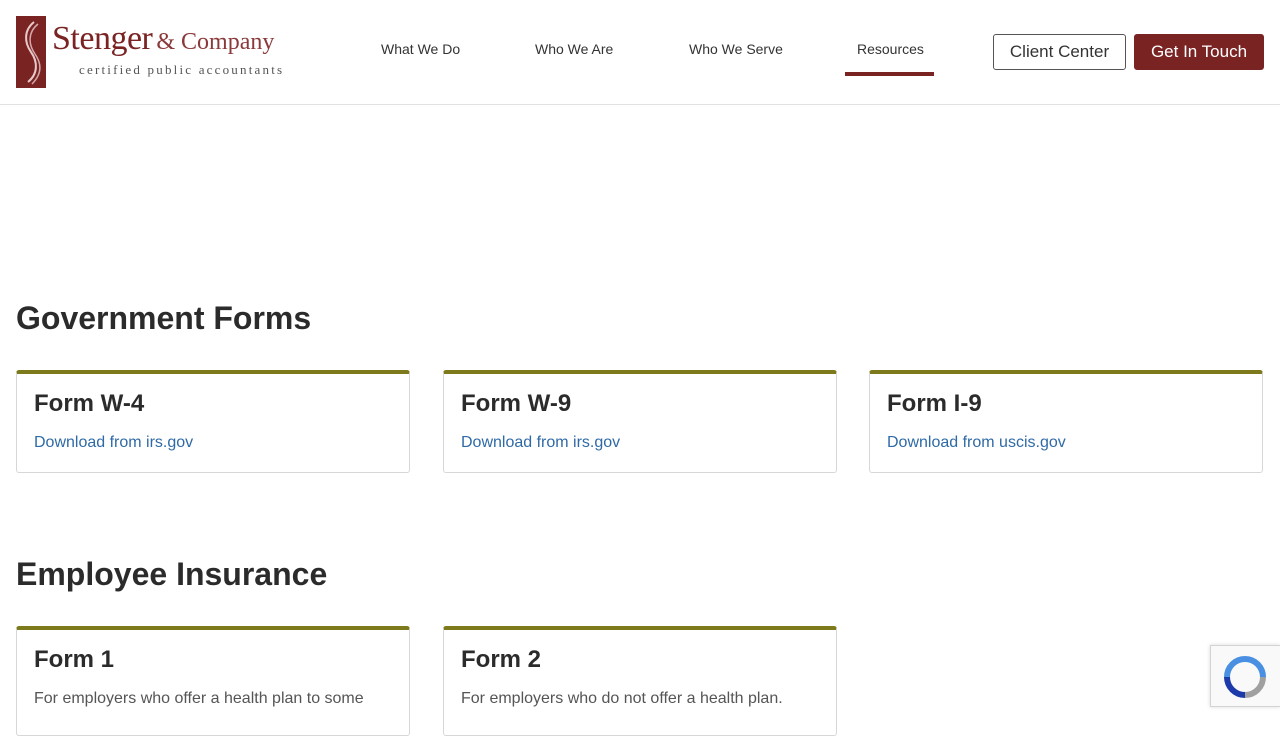  Describe the element at coordinates (889, 74) in the screenshot. I see `active-nav-indicator` at that location.